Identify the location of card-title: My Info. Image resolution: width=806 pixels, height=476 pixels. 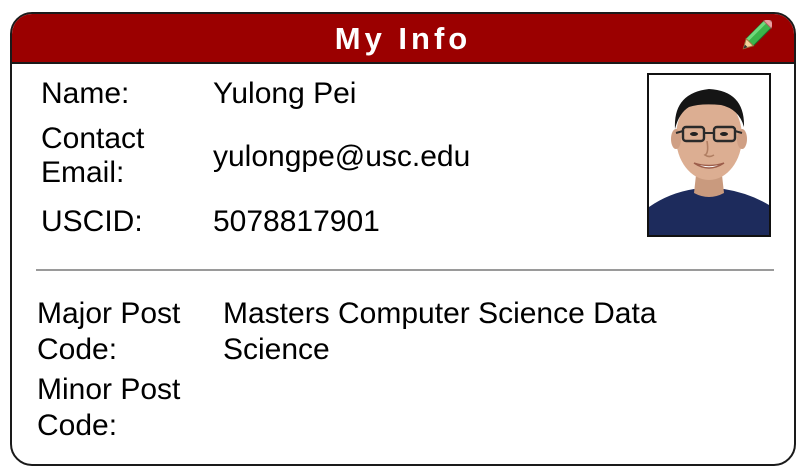
(403, 38).